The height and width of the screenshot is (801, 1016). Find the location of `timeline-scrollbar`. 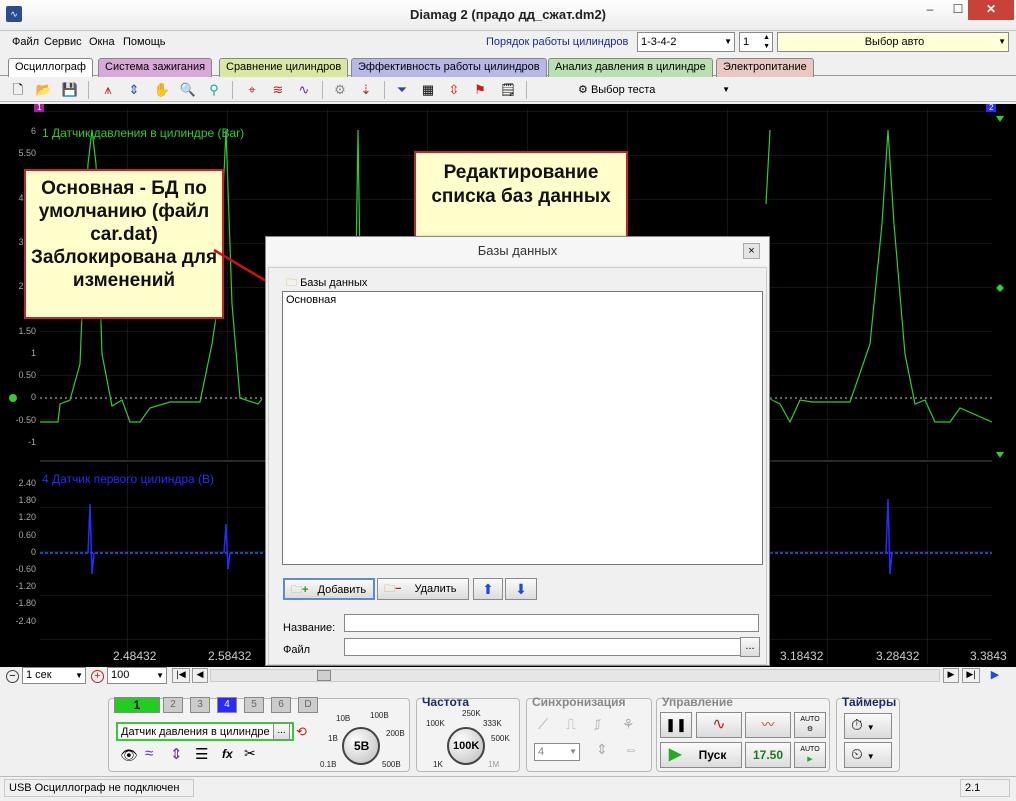

timeline-scrollbar is located at coordinates (575, 675).